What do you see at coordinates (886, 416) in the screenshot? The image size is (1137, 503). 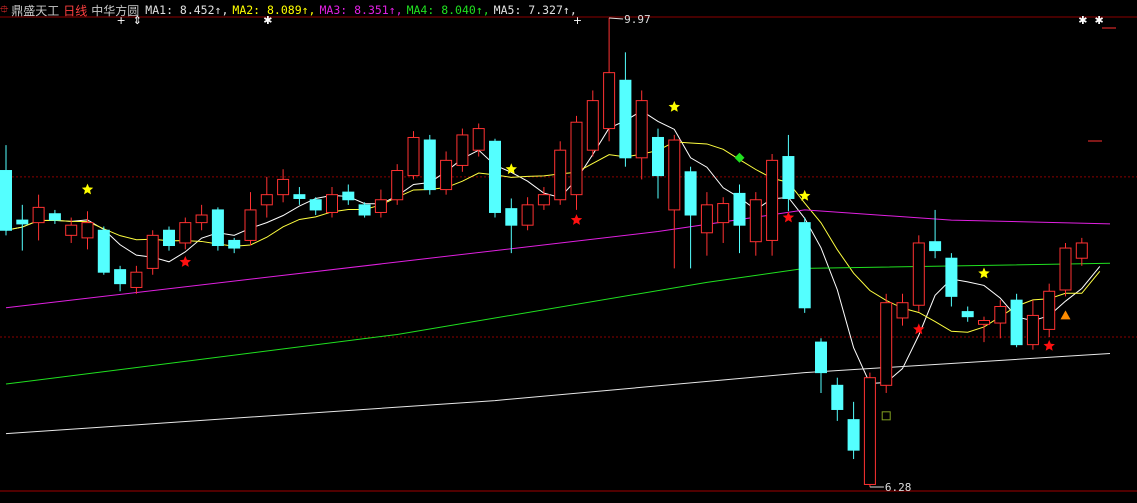 I see `square-icon` at bounding box center [886, 416].